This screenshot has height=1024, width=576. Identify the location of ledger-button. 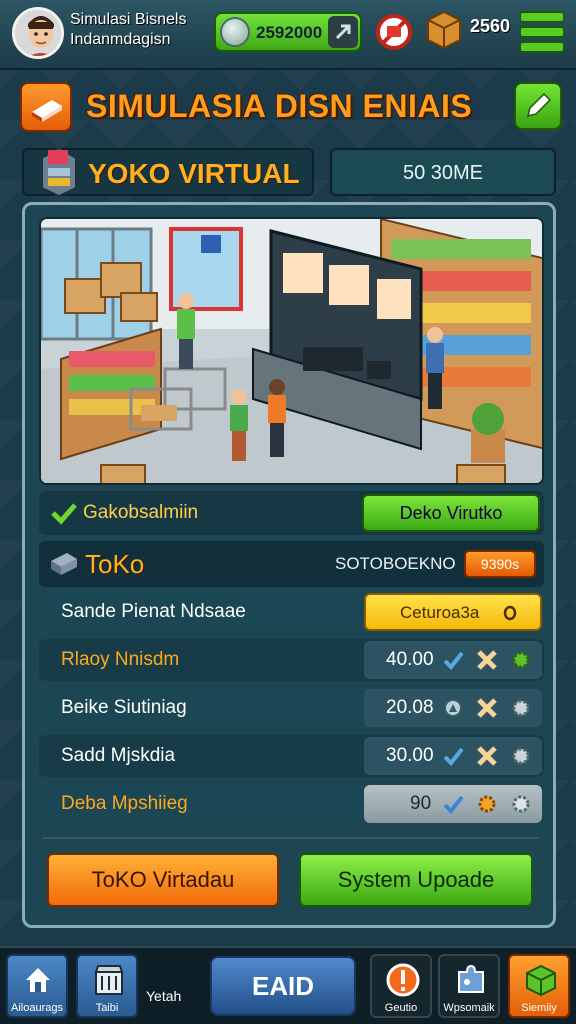
(46, 107).